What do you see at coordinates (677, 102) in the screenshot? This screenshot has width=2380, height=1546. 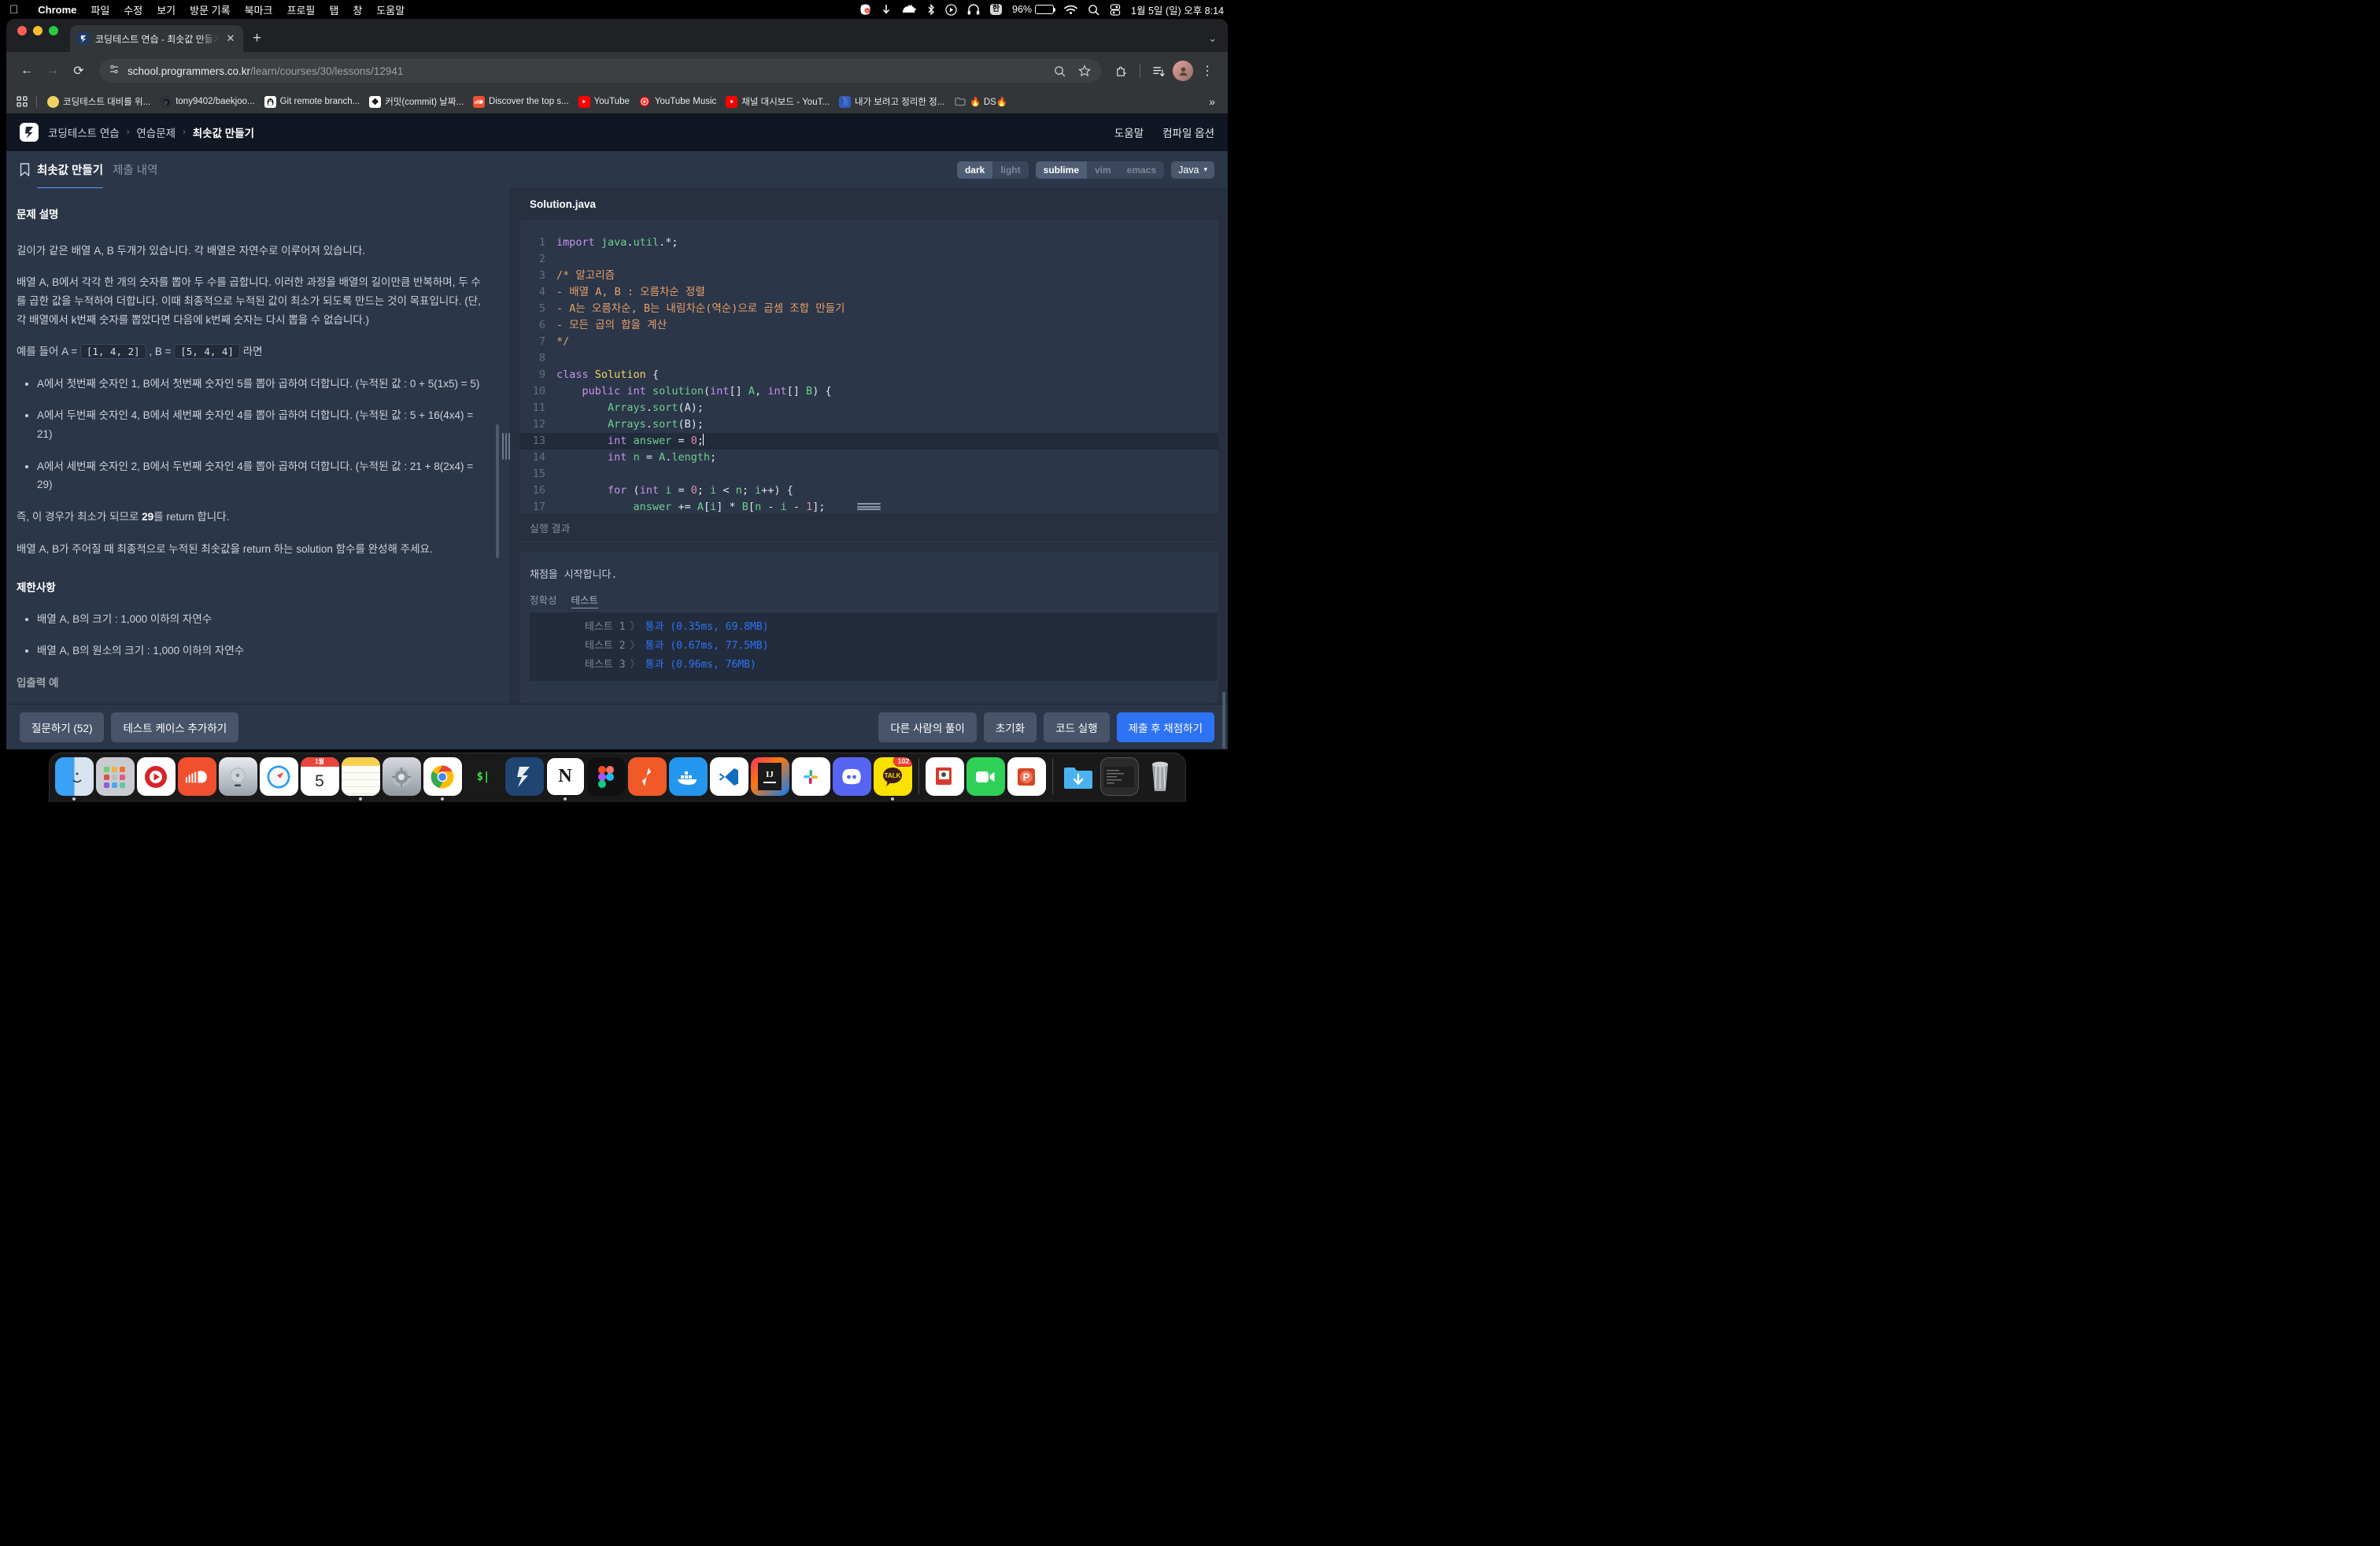 I see `bookmark-item-6: YouTube Music` at bounding box center [677, 102].